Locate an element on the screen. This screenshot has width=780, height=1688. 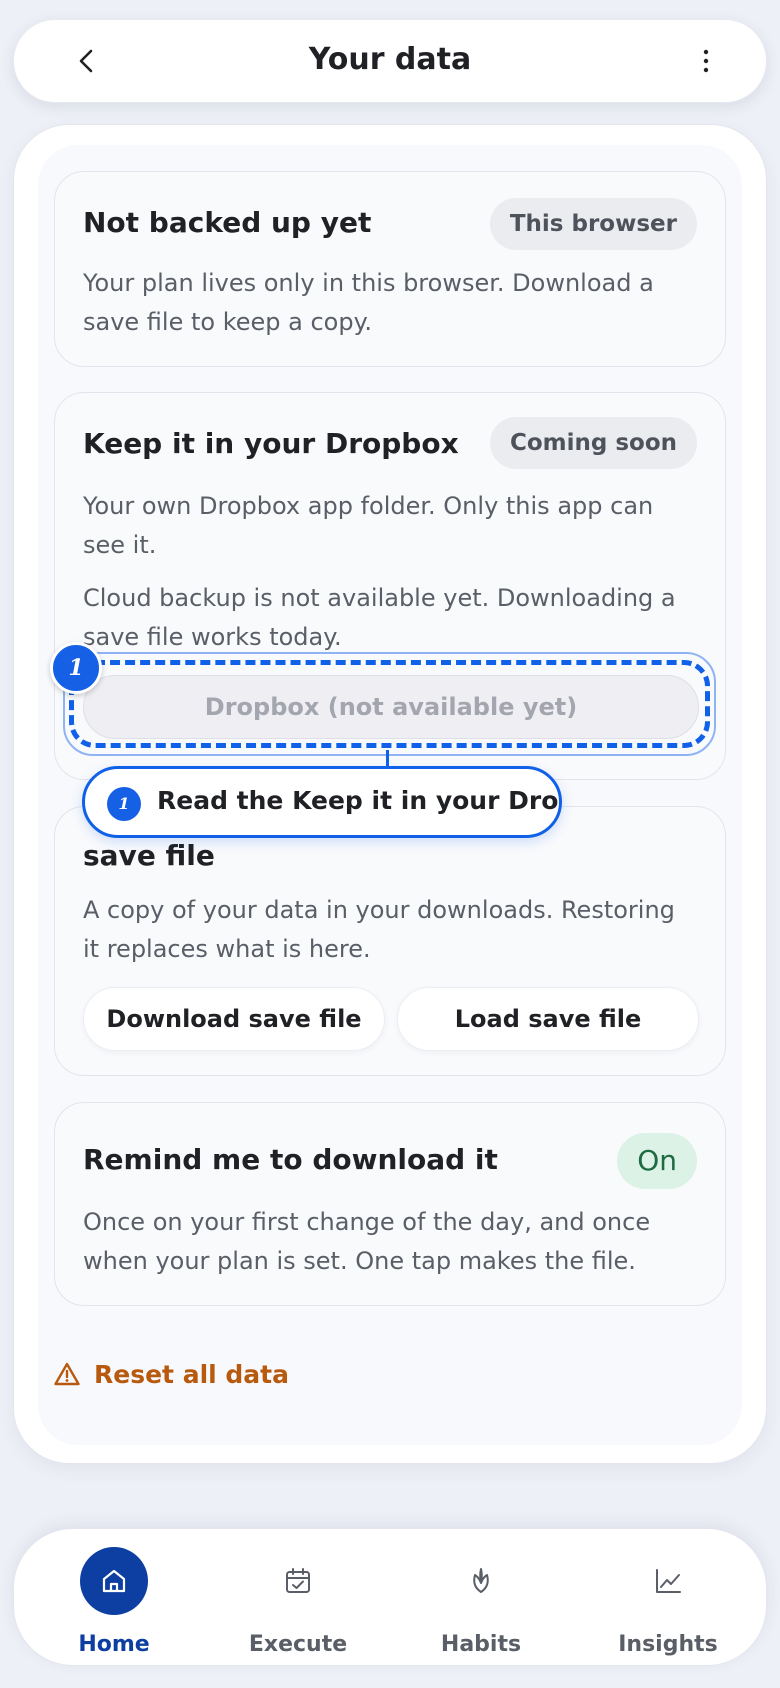
nav-item-insights: Insights is located at coordinates (668, 1598).